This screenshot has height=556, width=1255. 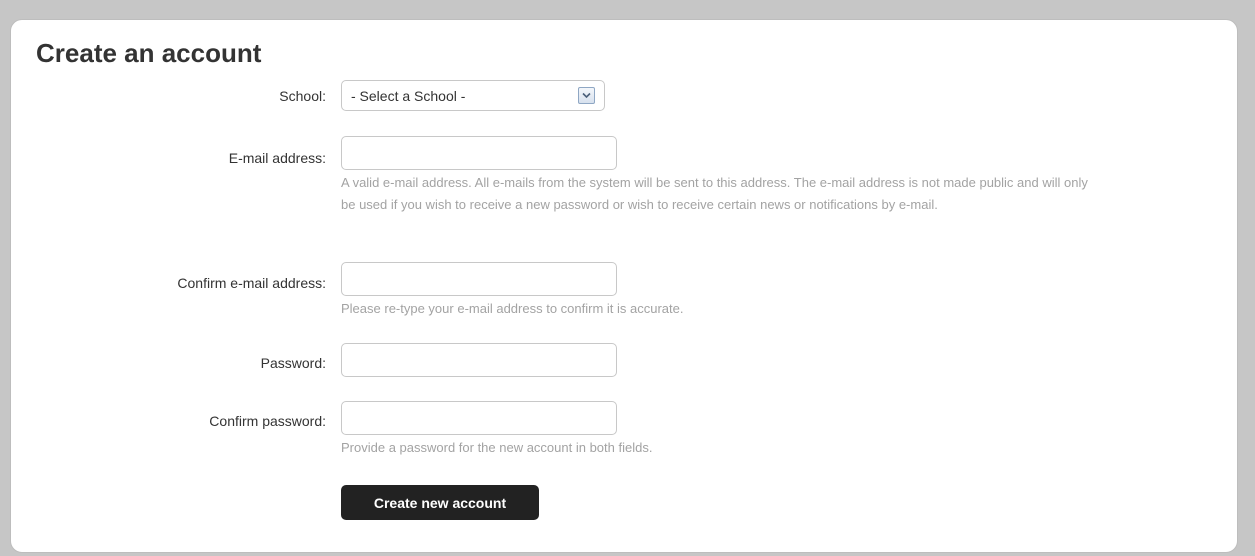 What do you see at coordinates (293, 363) in the screenshot?
I see `password-label: Password:` at bounding box center [293, 363].